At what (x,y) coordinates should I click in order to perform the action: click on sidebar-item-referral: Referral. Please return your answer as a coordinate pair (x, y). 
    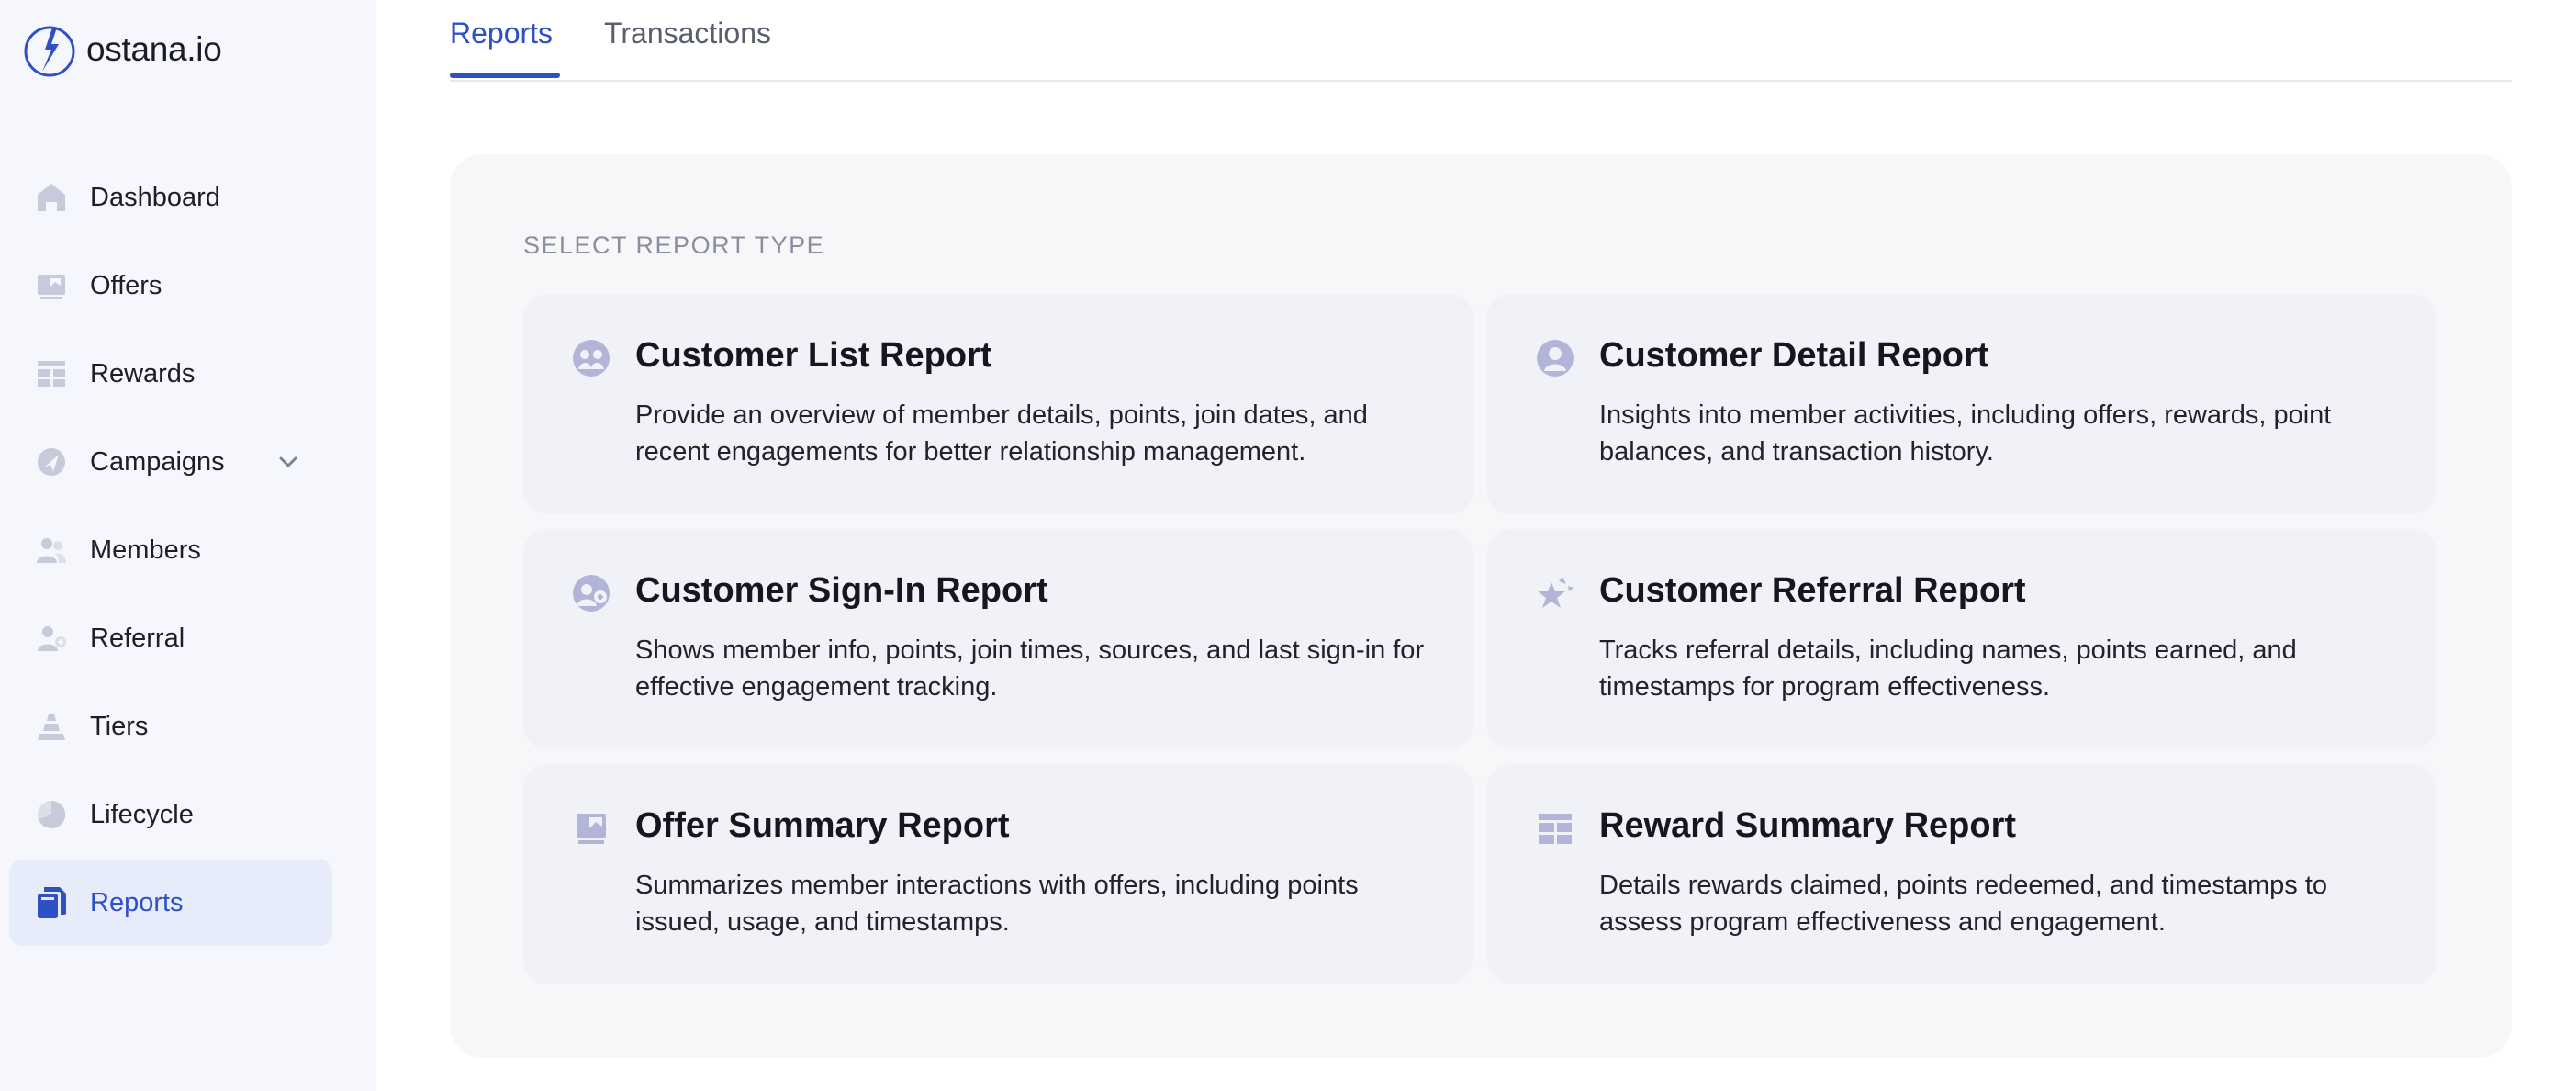
    Looking at the image, I should click on (170, 638).